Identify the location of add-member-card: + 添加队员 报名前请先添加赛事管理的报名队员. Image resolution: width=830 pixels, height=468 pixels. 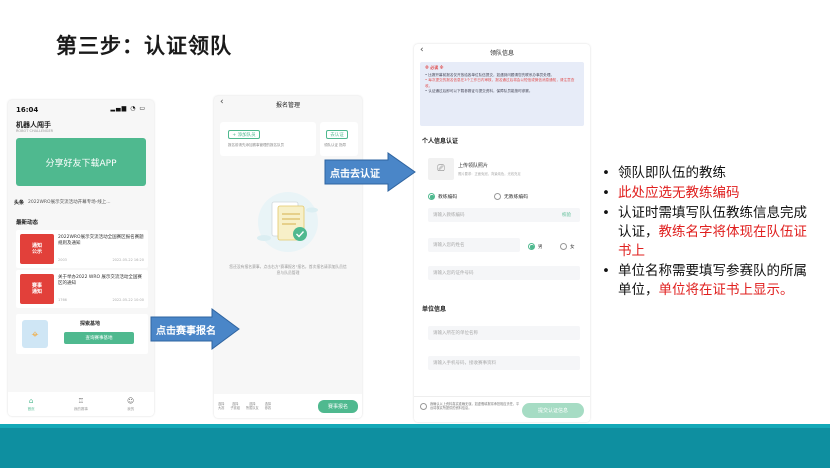
(268, 139).